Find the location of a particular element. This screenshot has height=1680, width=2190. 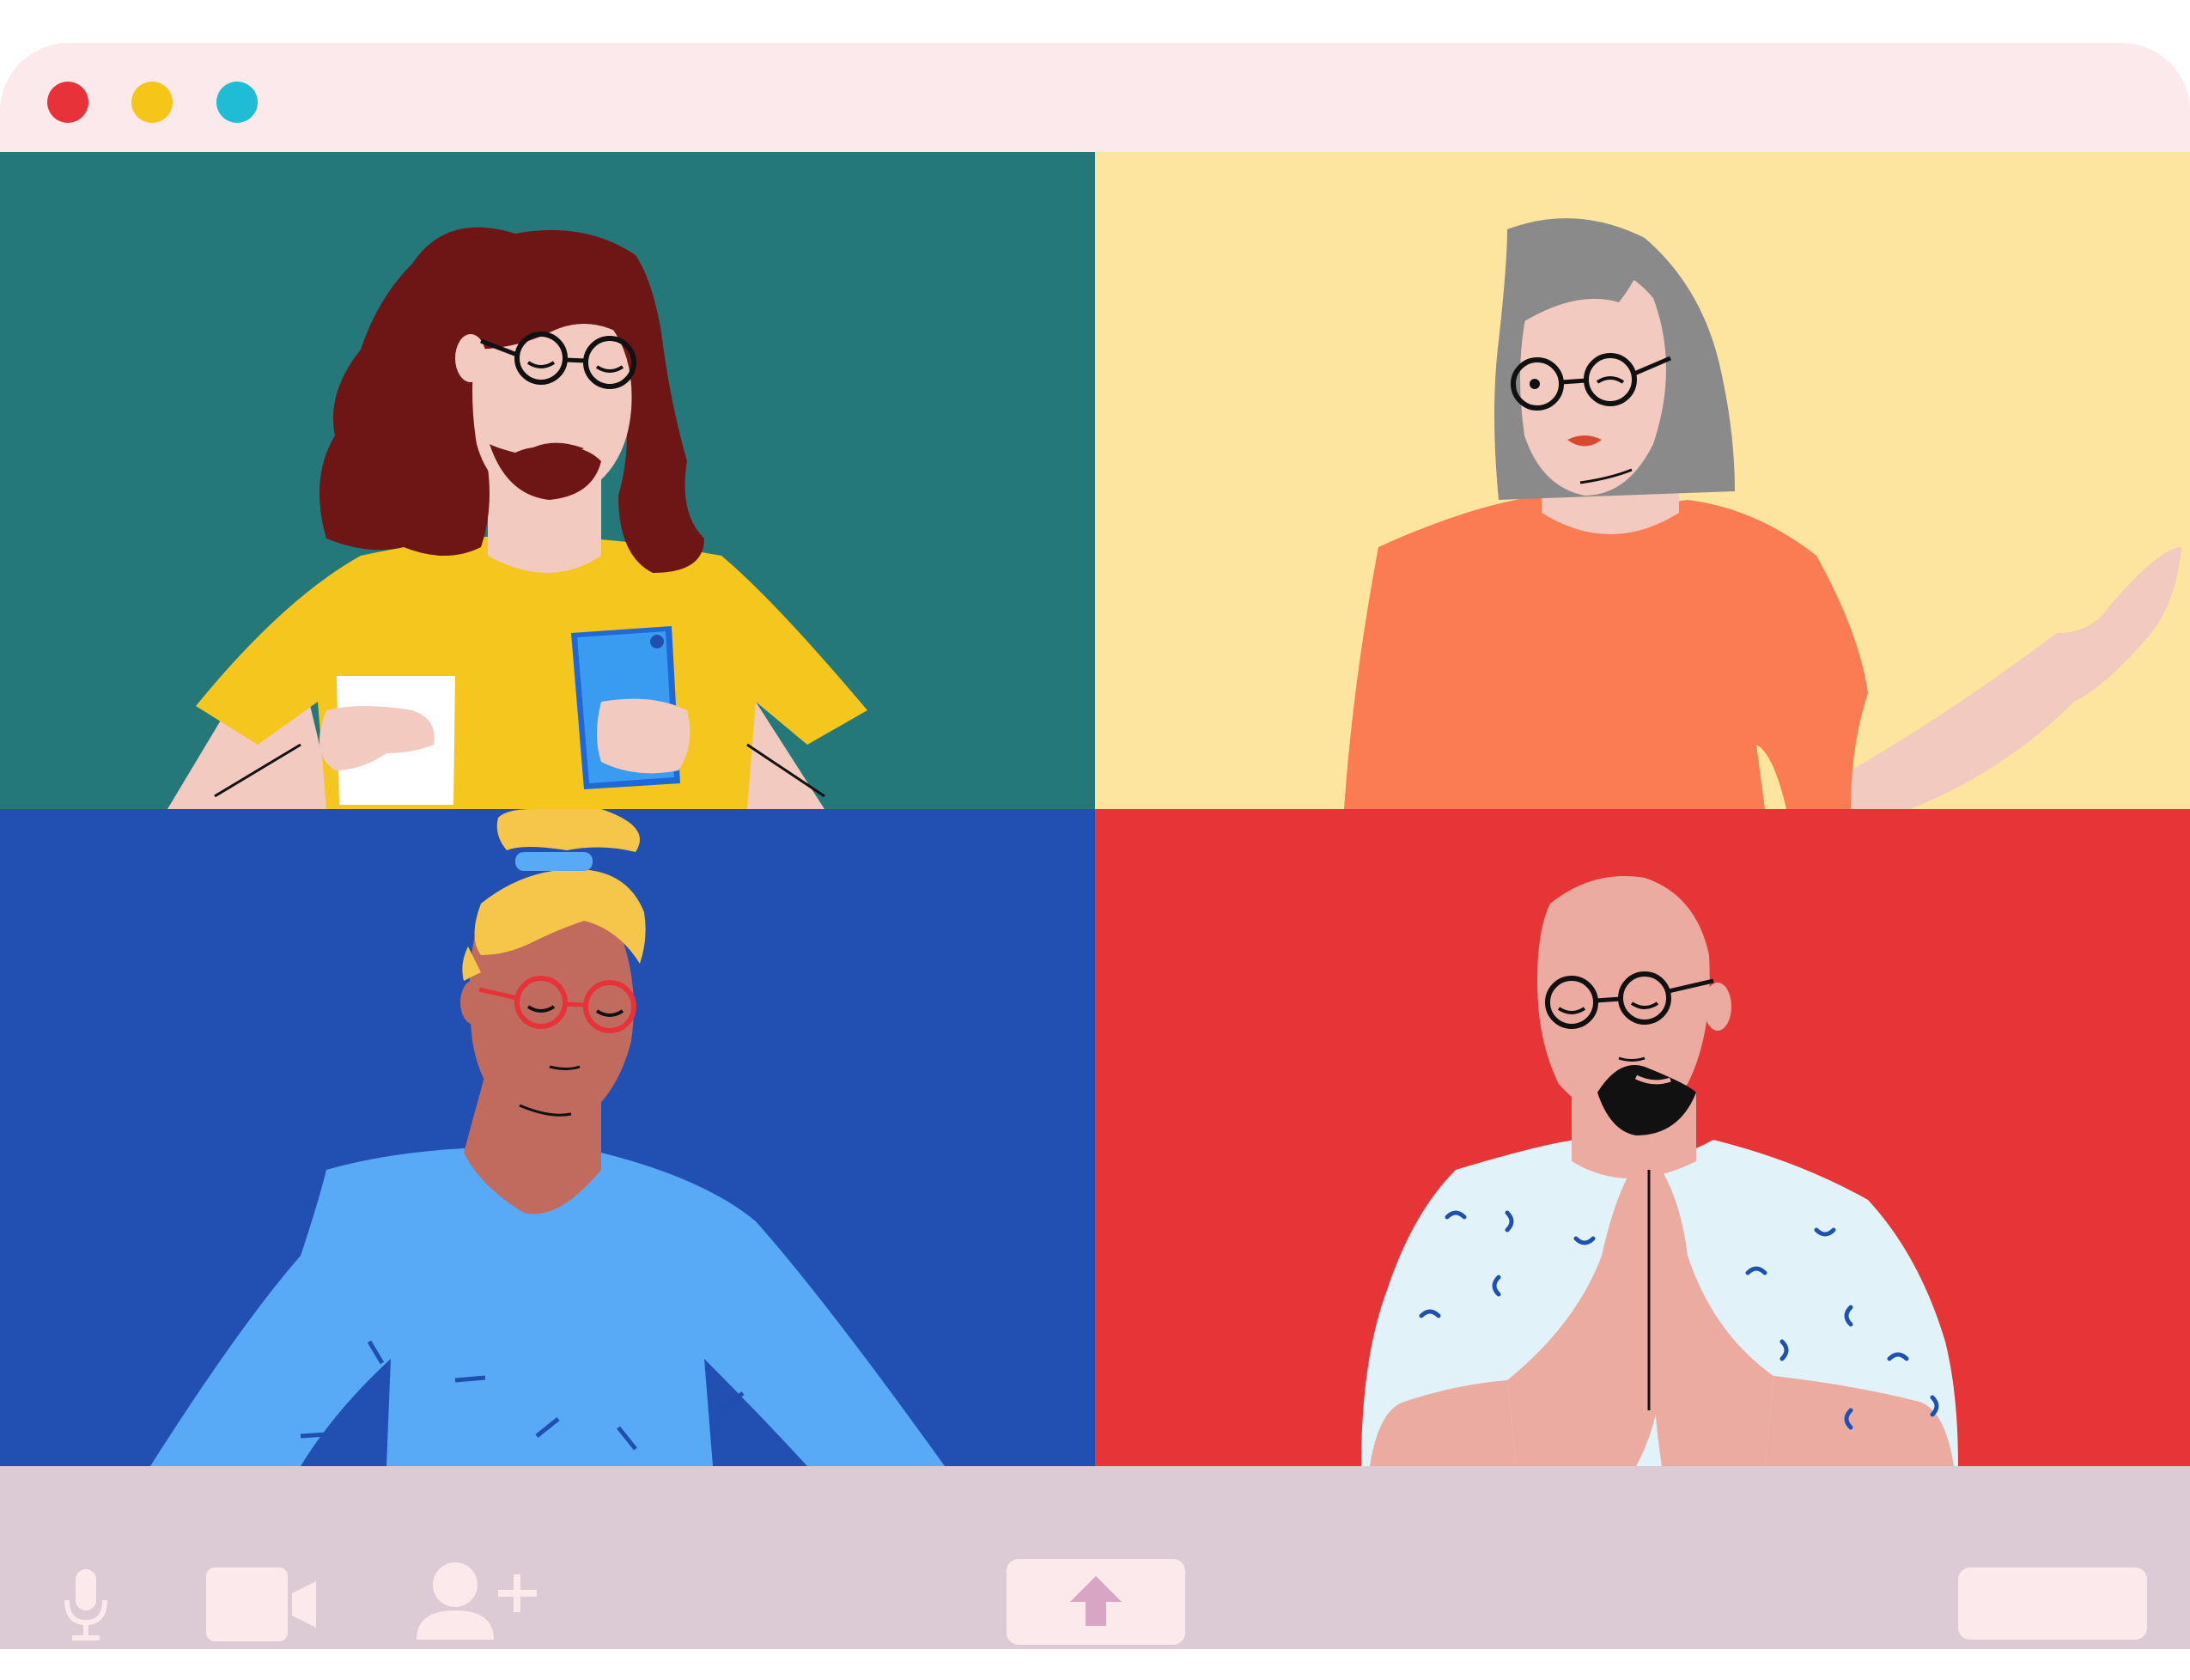

participant-3-illustration is located at coordinates (547, 1137).